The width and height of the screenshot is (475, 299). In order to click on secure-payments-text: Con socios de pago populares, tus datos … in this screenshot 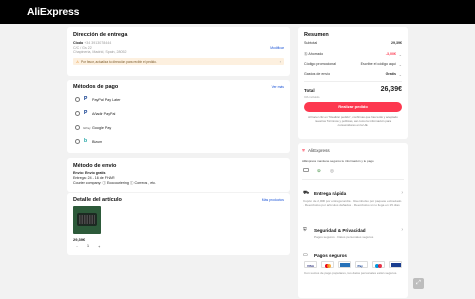, I will do `click(351, 273)`.